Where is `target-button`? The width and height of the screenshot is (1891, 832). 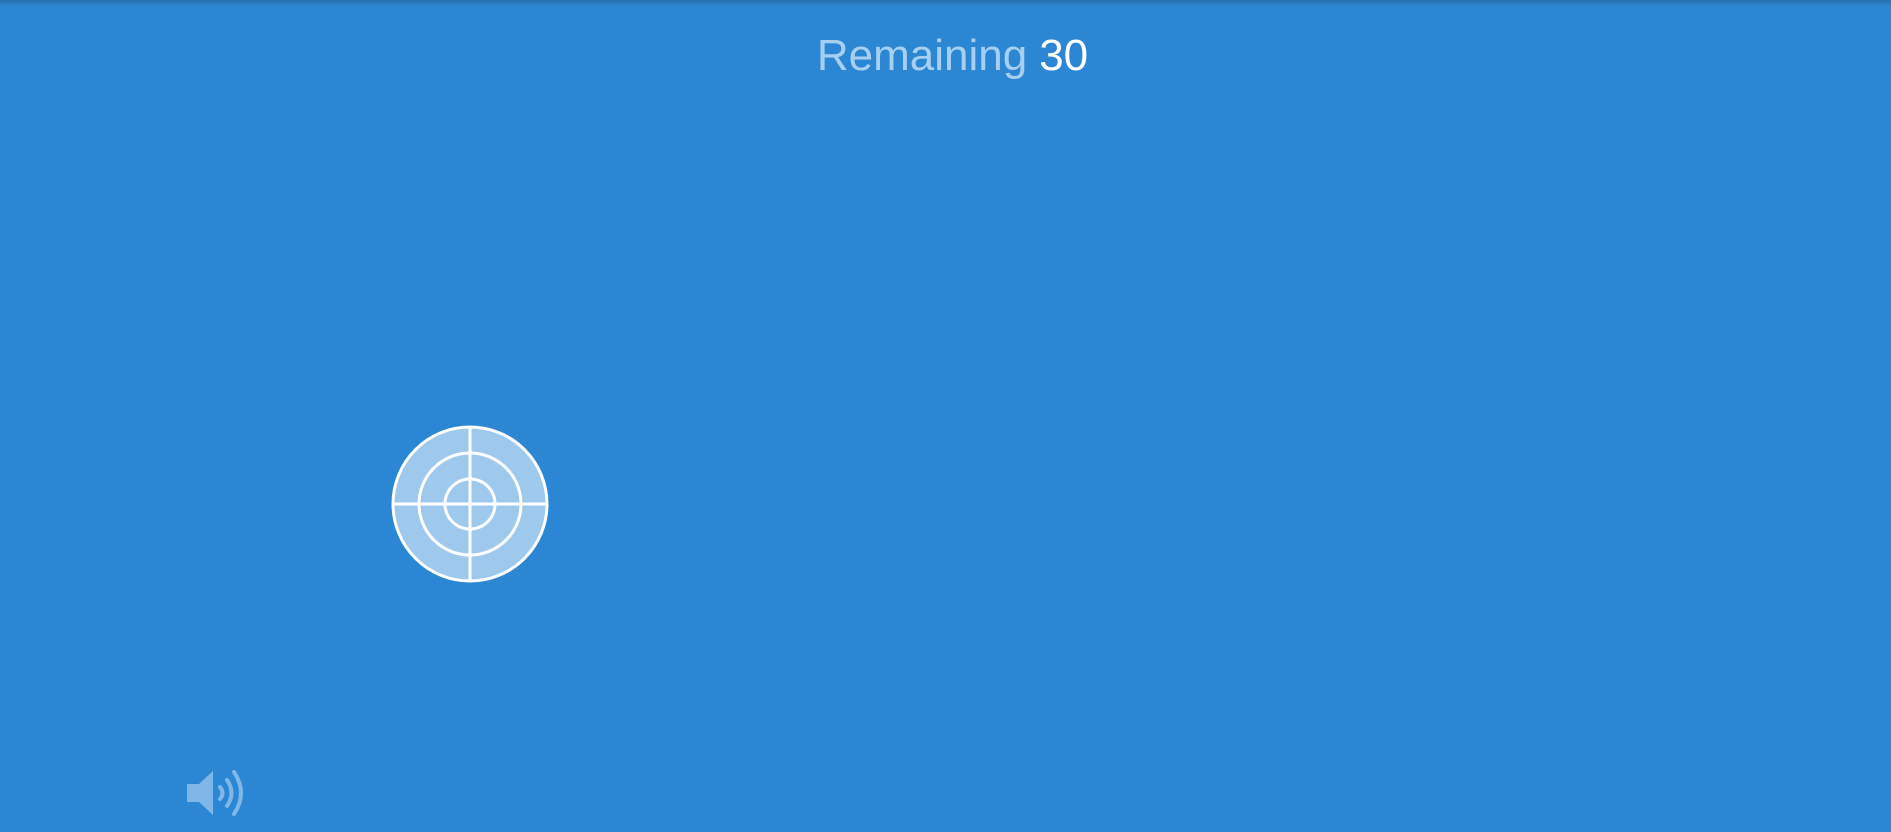 target-button is located at coordinates (470, 504).